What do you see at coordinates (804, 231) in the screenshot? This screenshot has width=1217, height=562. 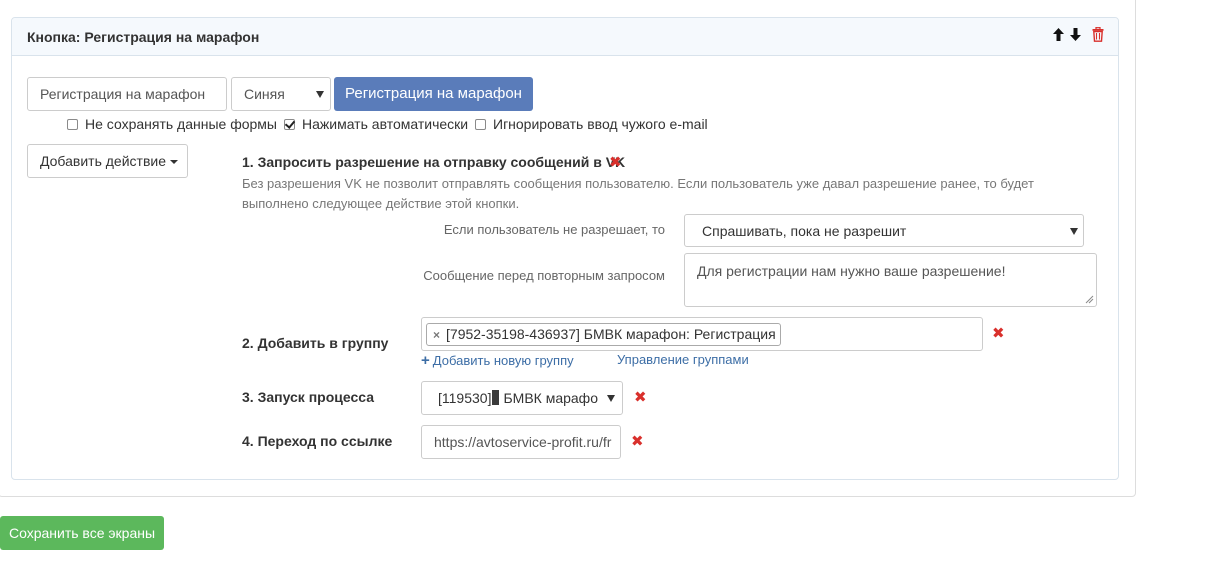 I see `deny-action-value: Спрашивать, пока не разрешит` at bounding box center [804, 231].